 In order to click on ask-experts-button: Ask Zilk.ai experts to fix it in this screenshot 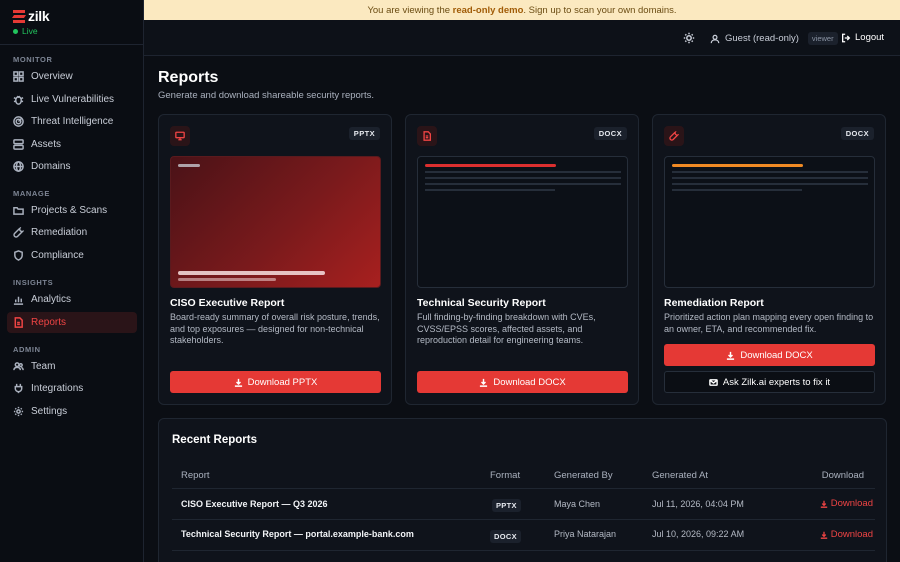, I will do `click(769, 382)`.